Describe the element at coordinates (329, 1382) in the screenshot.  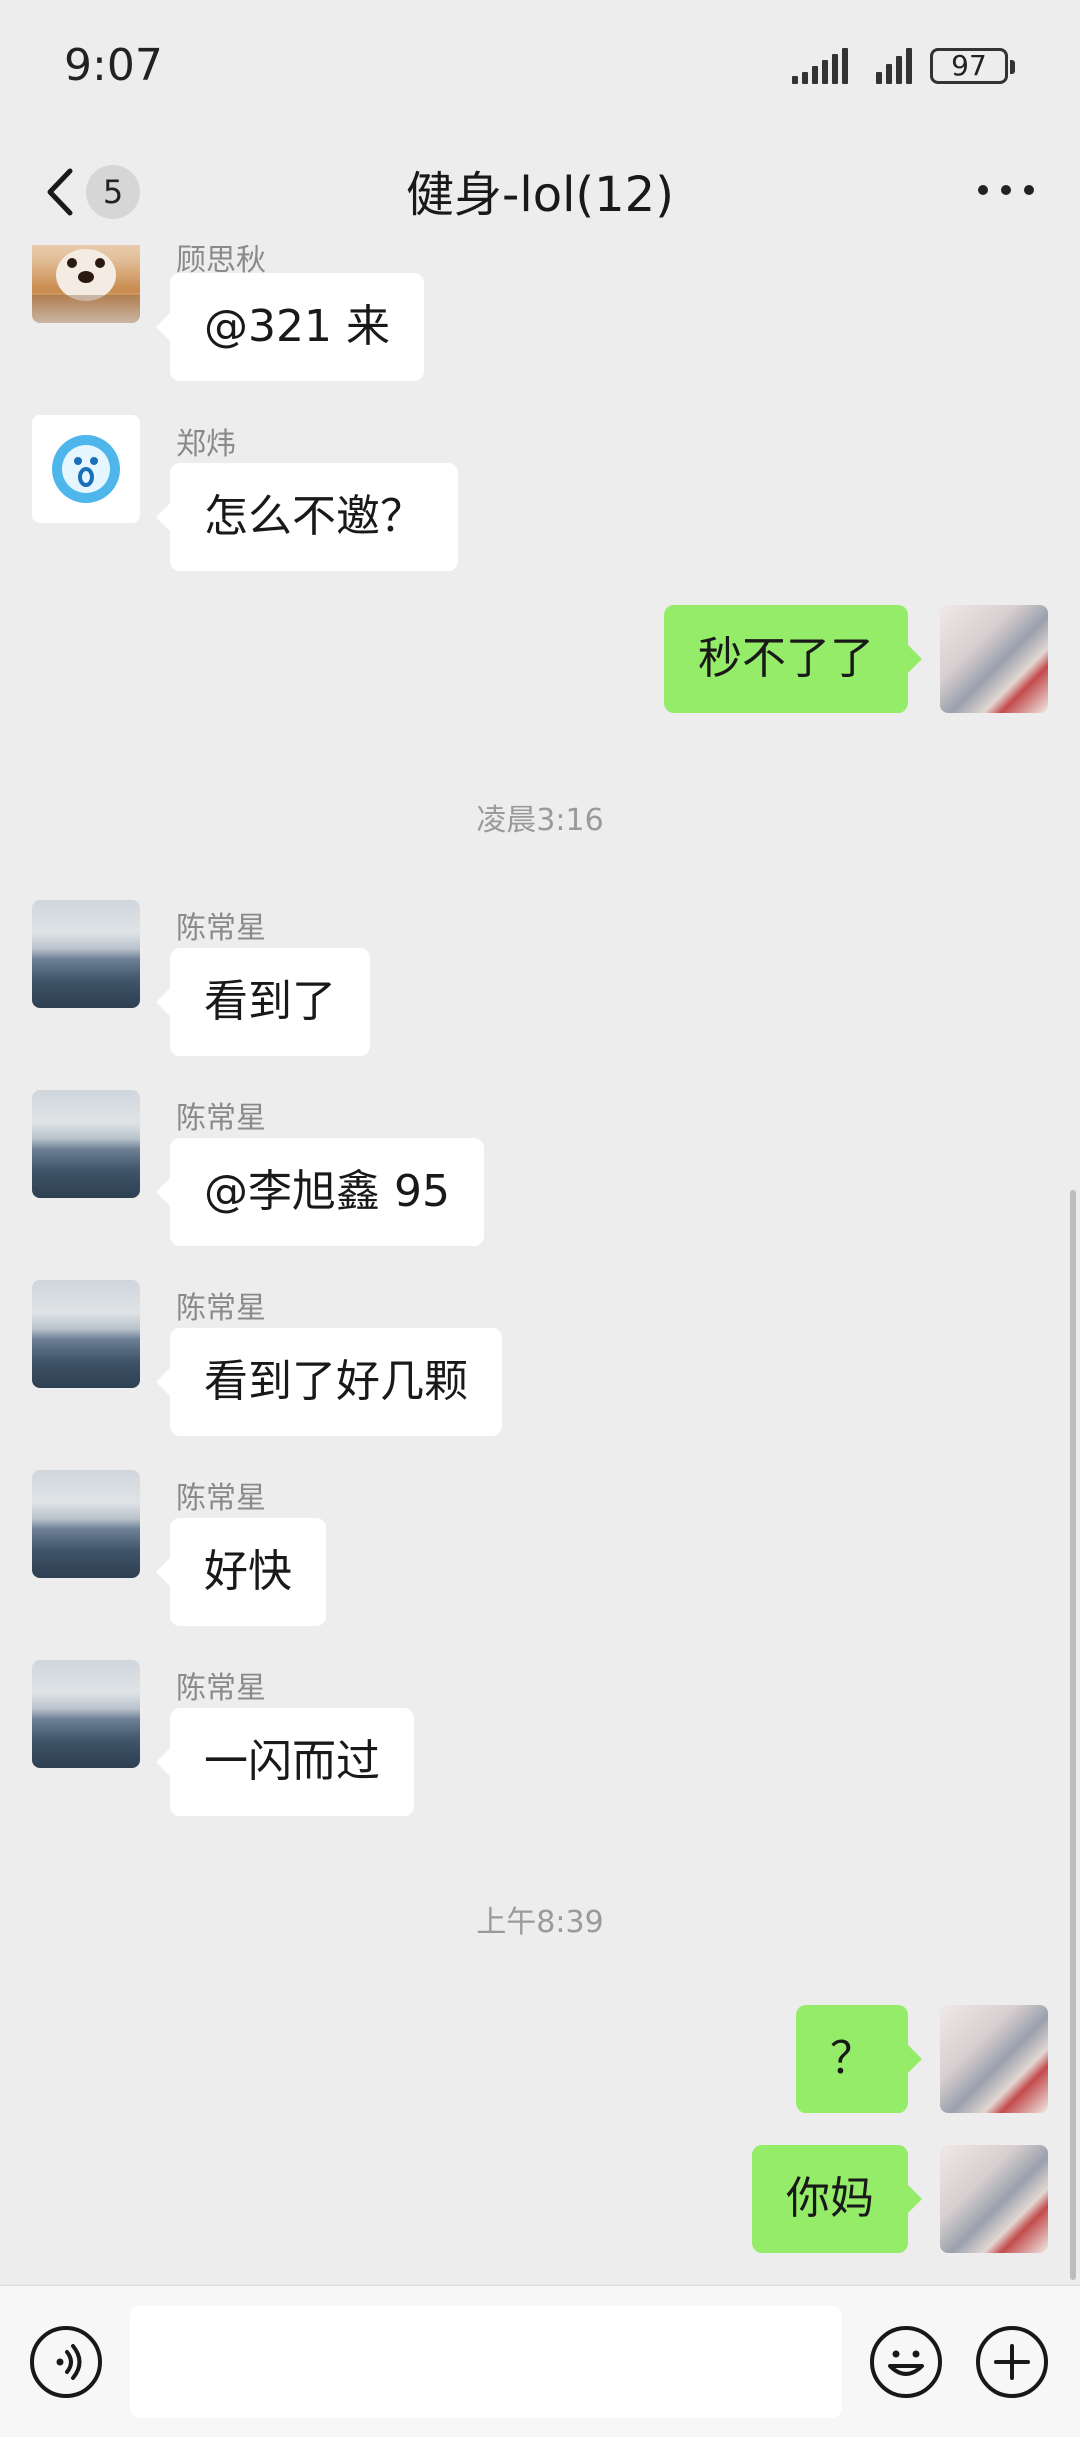
I see `message-bubble: 看到了好几颗` at that location.